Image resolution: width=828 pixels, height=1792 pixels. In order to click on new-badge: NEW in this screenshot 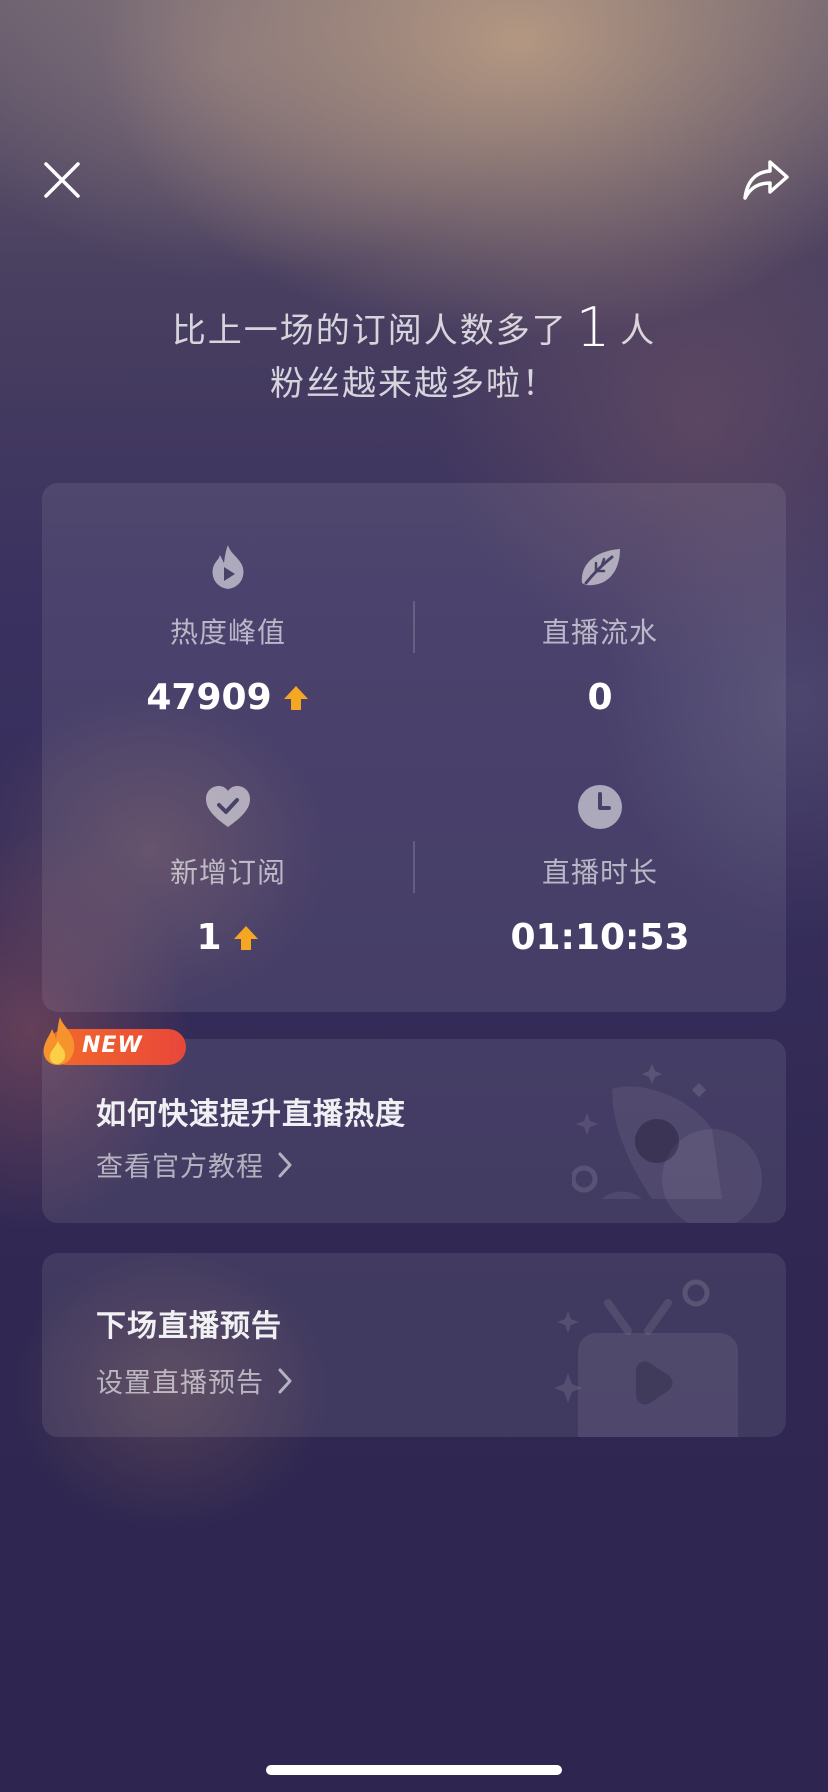, I will do `click(113, 1041)`.